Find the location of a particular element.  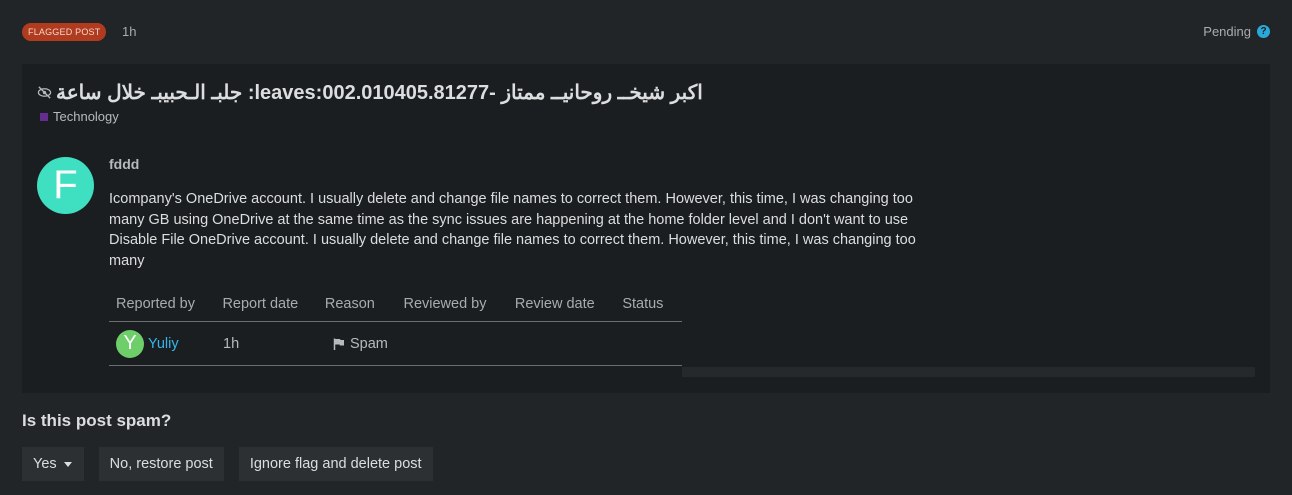

eye-slash-icon is located at coordinates (44, 92).